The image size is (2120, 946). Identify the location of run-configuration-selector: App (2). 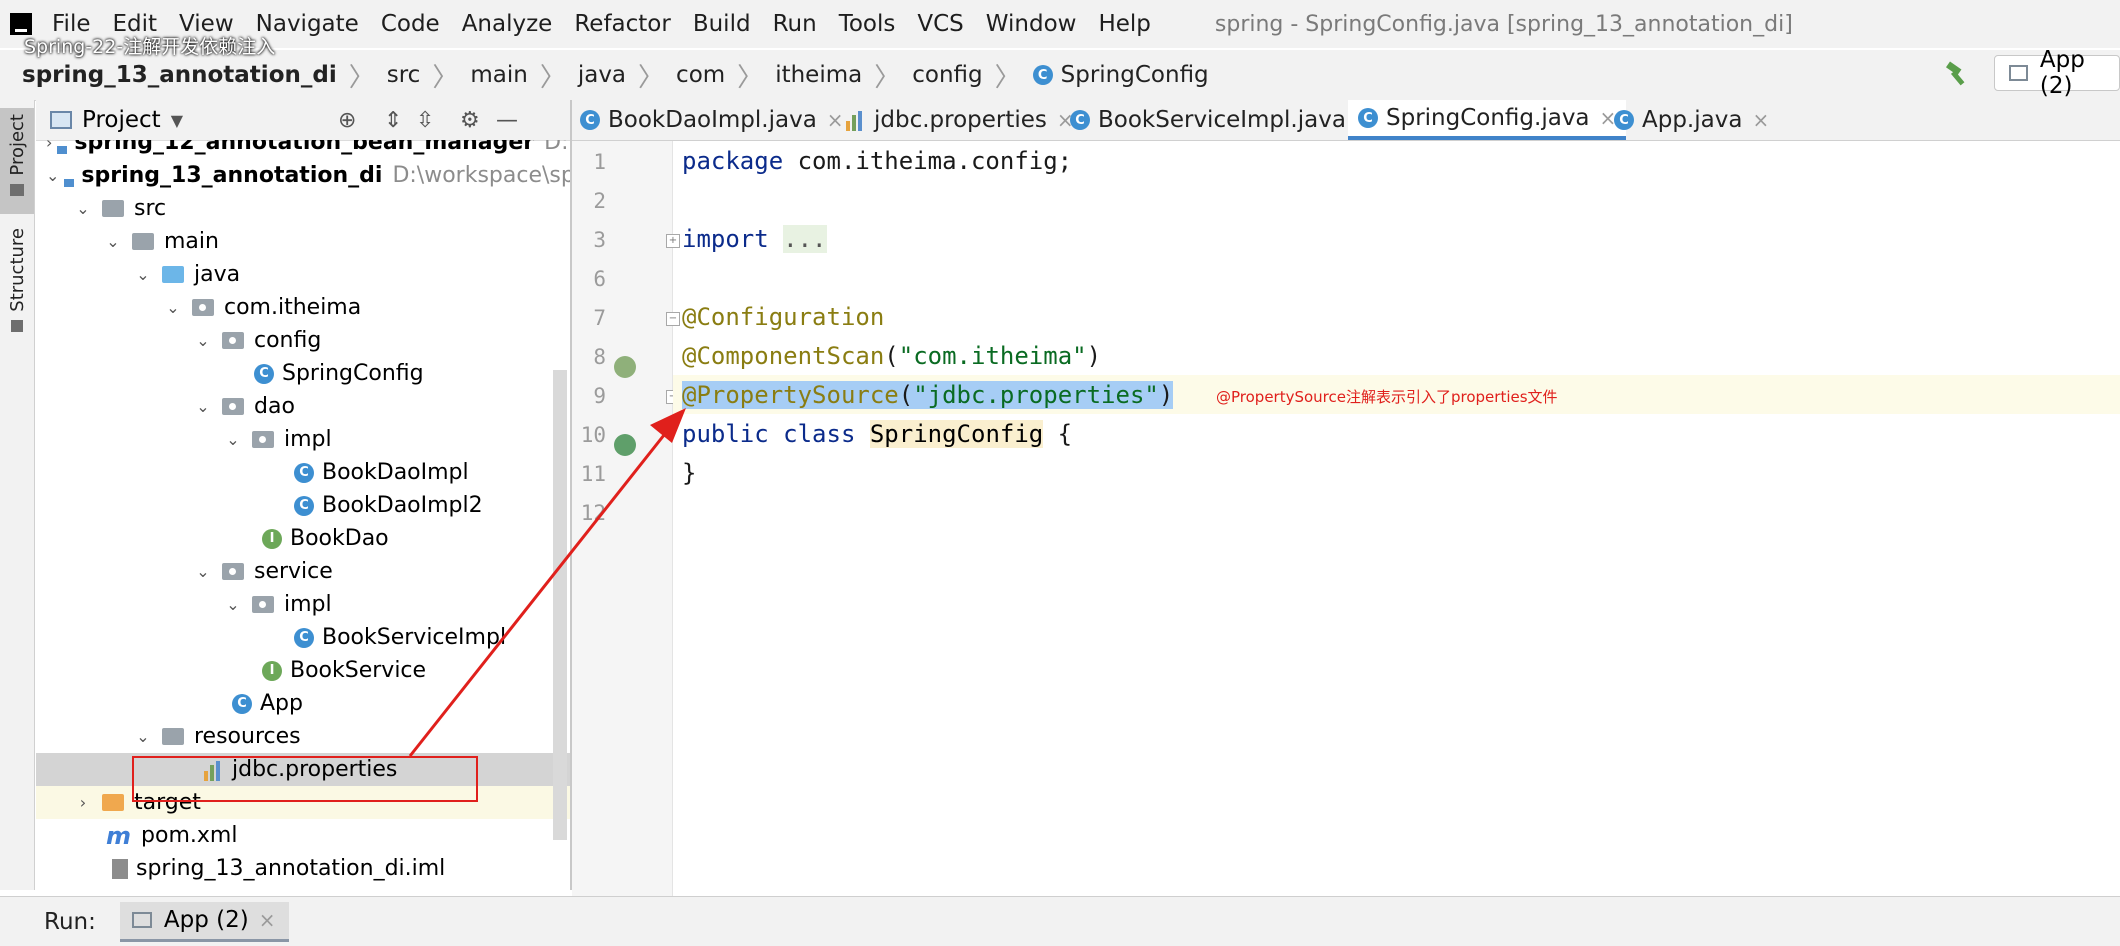
(2057, 73).